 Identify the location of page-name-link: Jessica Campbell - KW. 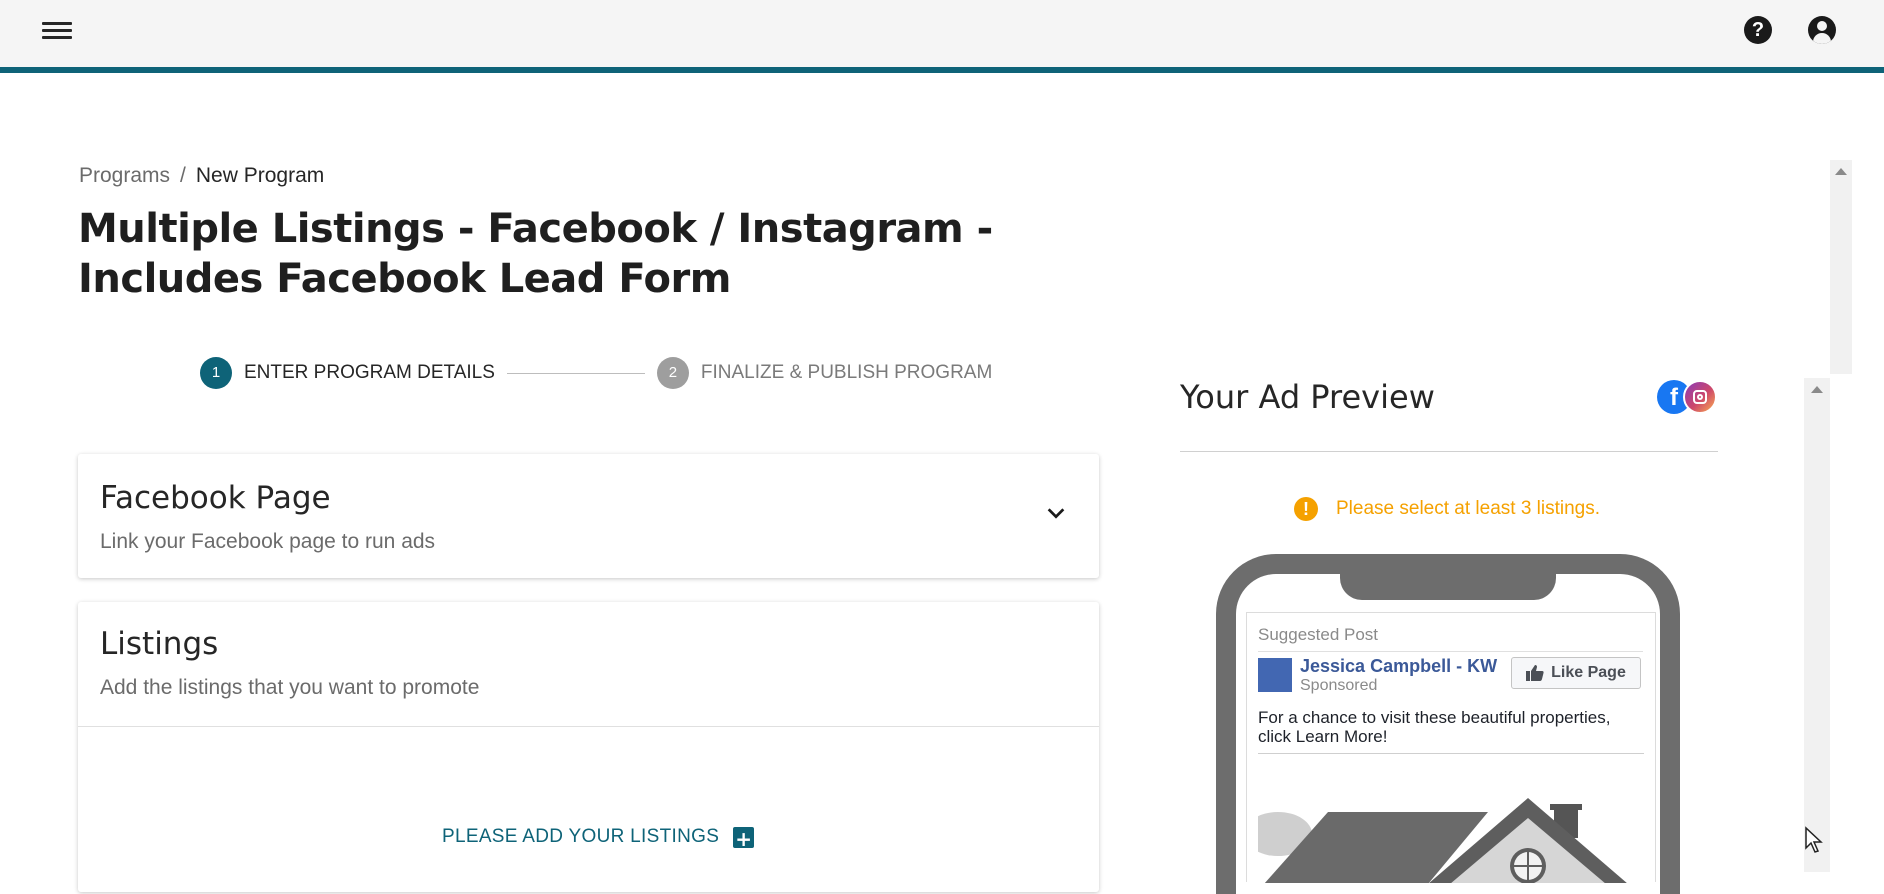
(1398, 666).